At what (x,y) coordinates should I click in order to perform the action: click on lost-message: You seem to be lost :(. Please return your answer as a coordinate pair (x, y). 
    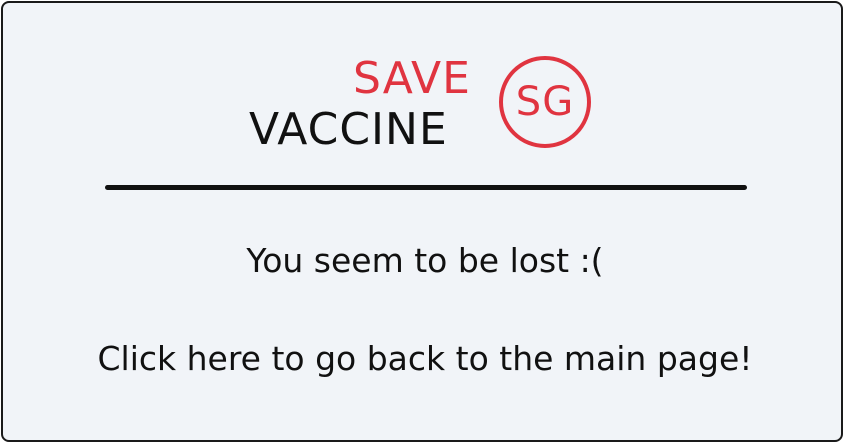
    Looking at the image, I should click on (425, 260).